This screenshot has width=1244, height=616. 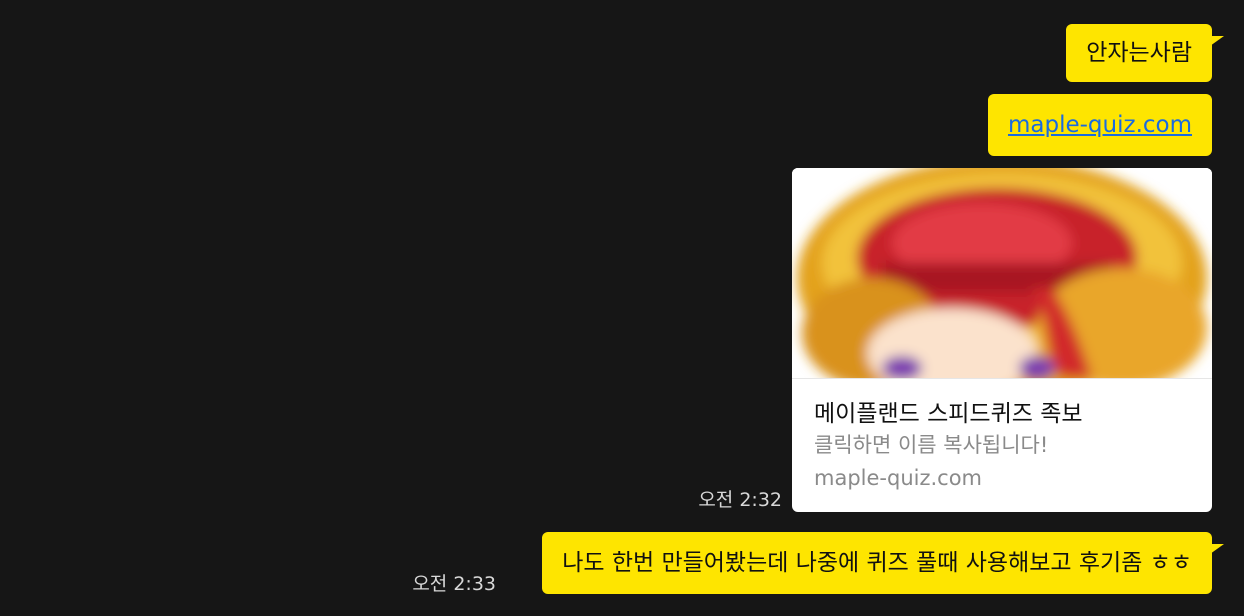 I want to click on message-text: 나도 한번 만들어봤는데 나중에 퀴즈 풀때 사용해보고 후기좀 ㅎㅎ, so click(x=877, y=563).